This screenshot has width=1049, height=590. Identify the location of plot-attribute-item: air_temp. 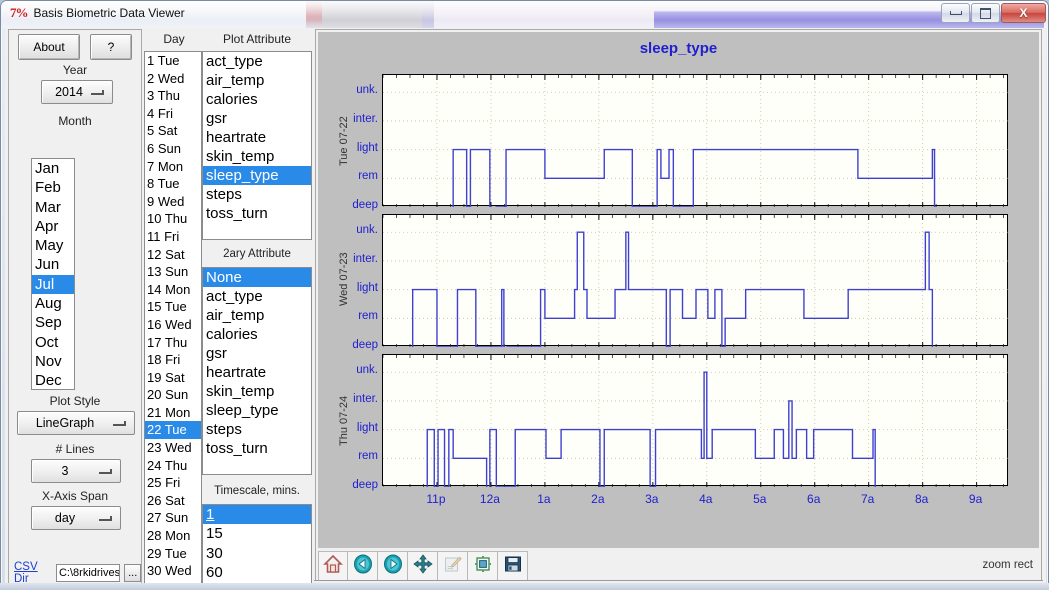
(257, 80).